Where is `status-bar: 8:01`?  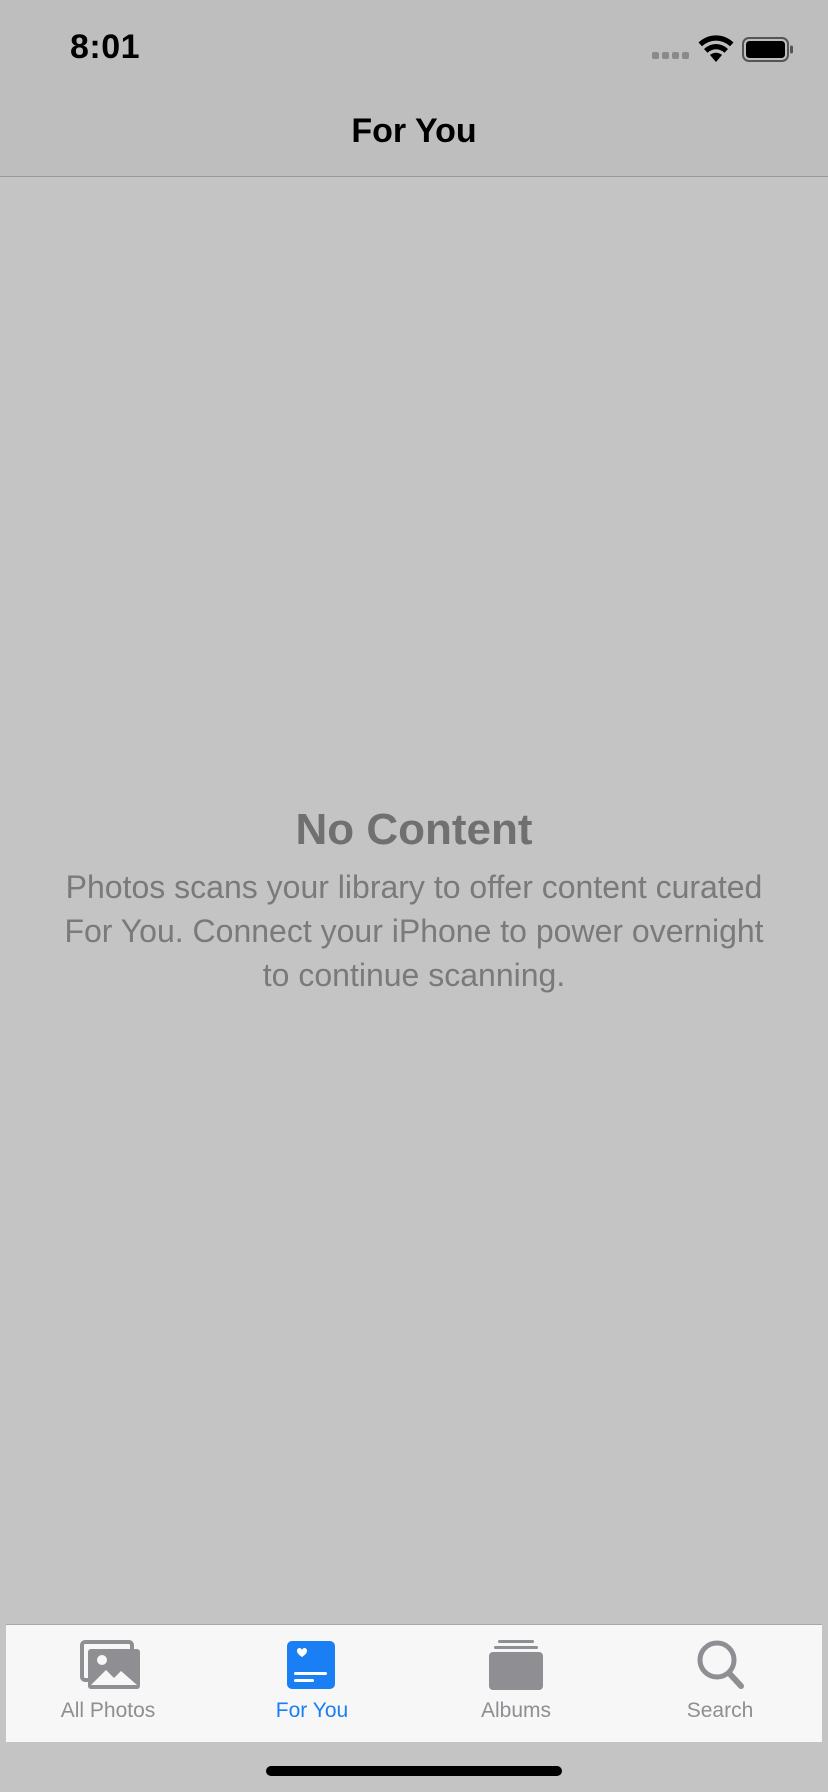 status-bar: 8:01 is located at coordinates (414, 50).